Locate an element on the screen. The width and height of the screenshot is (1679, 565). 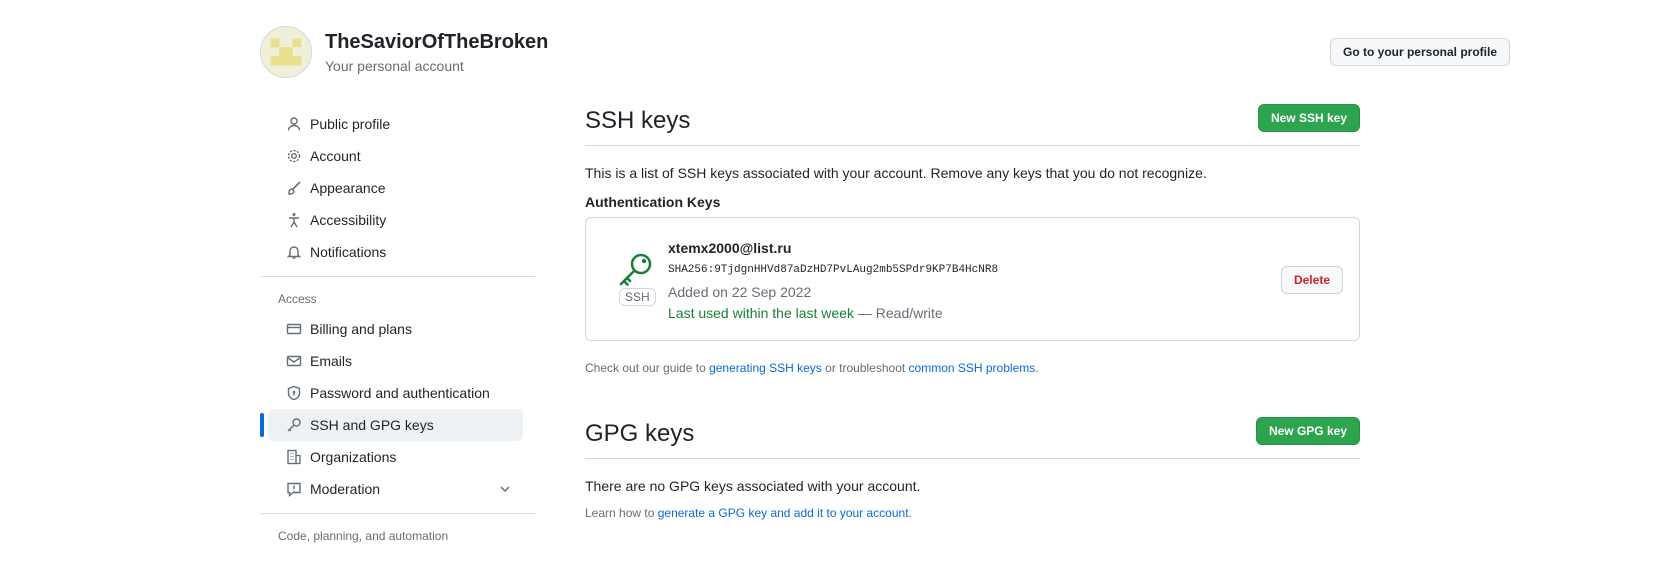
sidebar-item-public-profile: Public profile is located at coordinates (395, 124).